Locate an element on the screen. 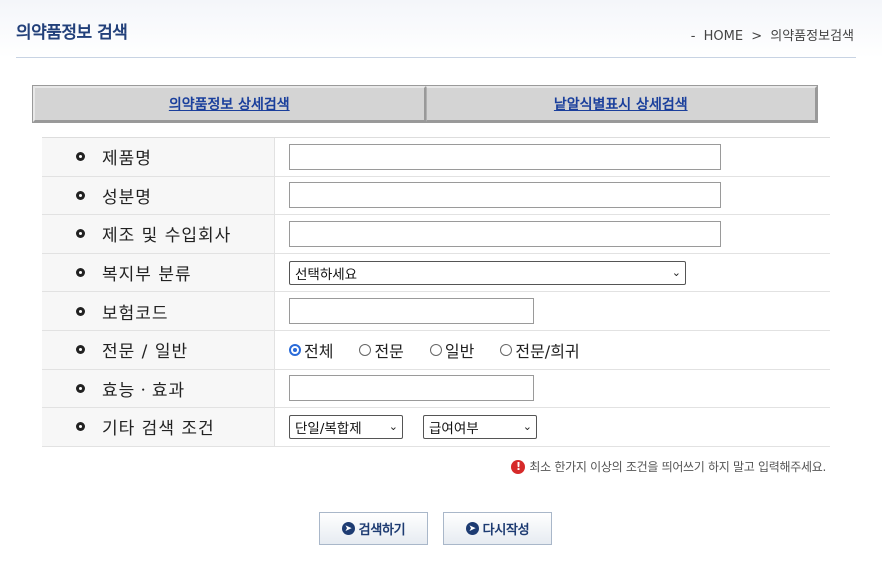  efficacy-input is located at coordinates (411, 388).